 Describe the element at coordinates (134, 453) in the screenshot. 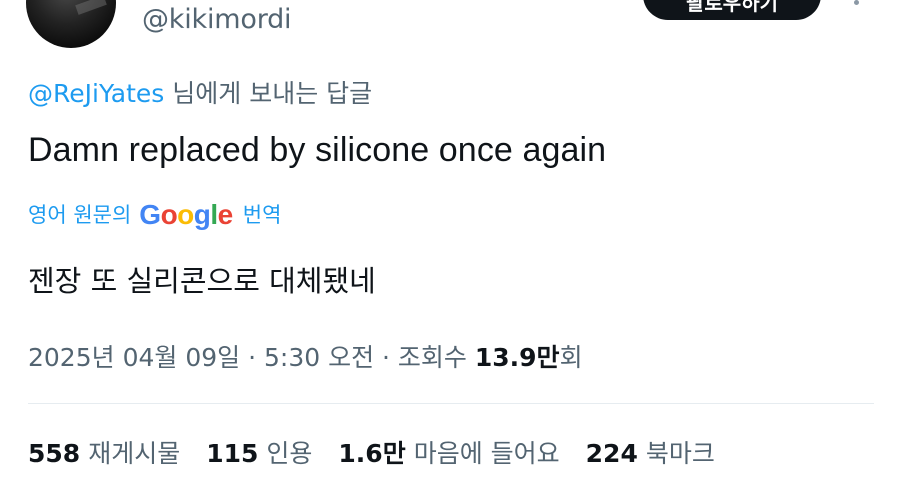

I see `stat-label: 재게시물` at that location.